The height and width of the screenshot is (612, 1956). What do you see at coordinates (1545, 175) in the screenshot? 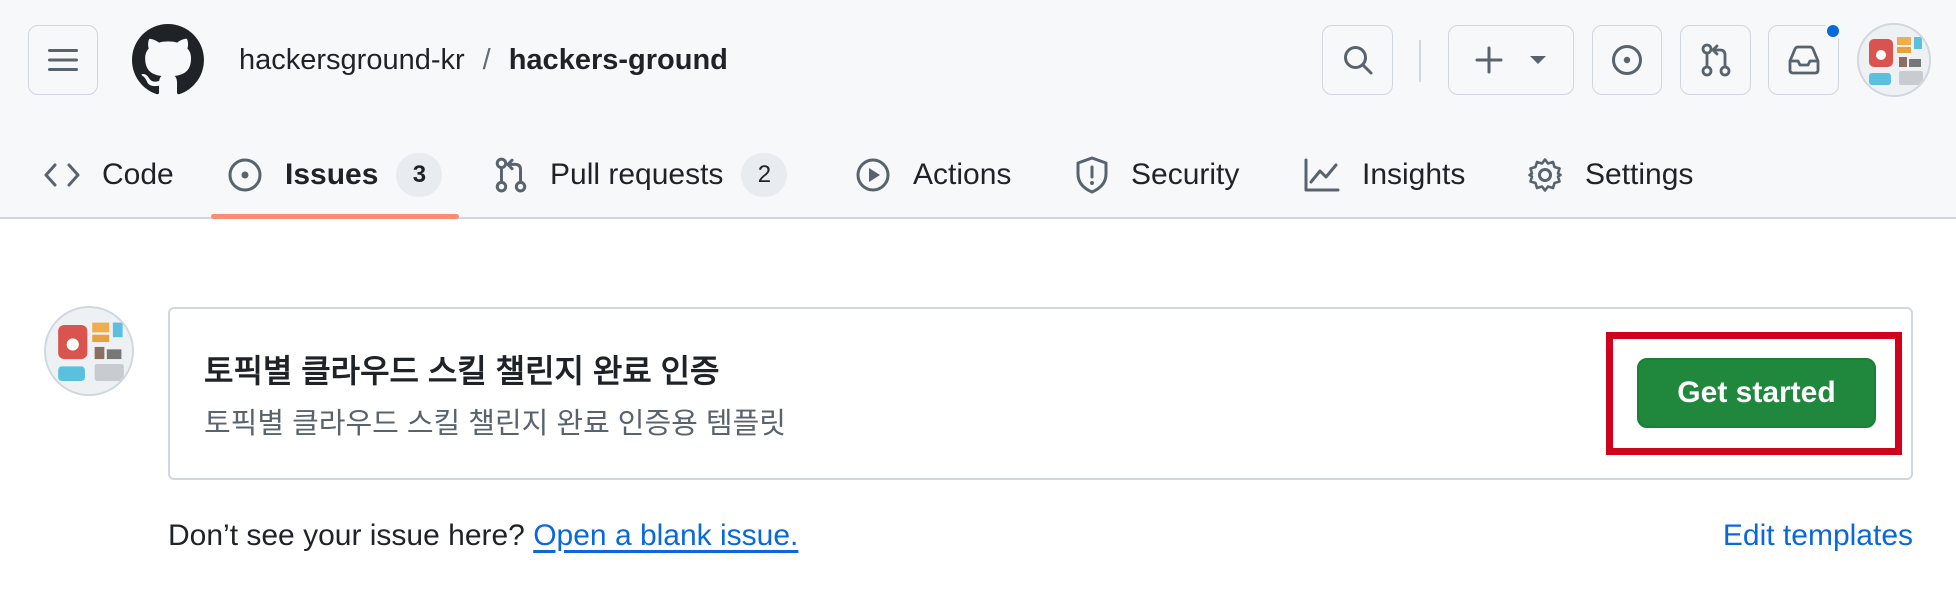
I see `gear-icon` at bounding box center [1545, 175].